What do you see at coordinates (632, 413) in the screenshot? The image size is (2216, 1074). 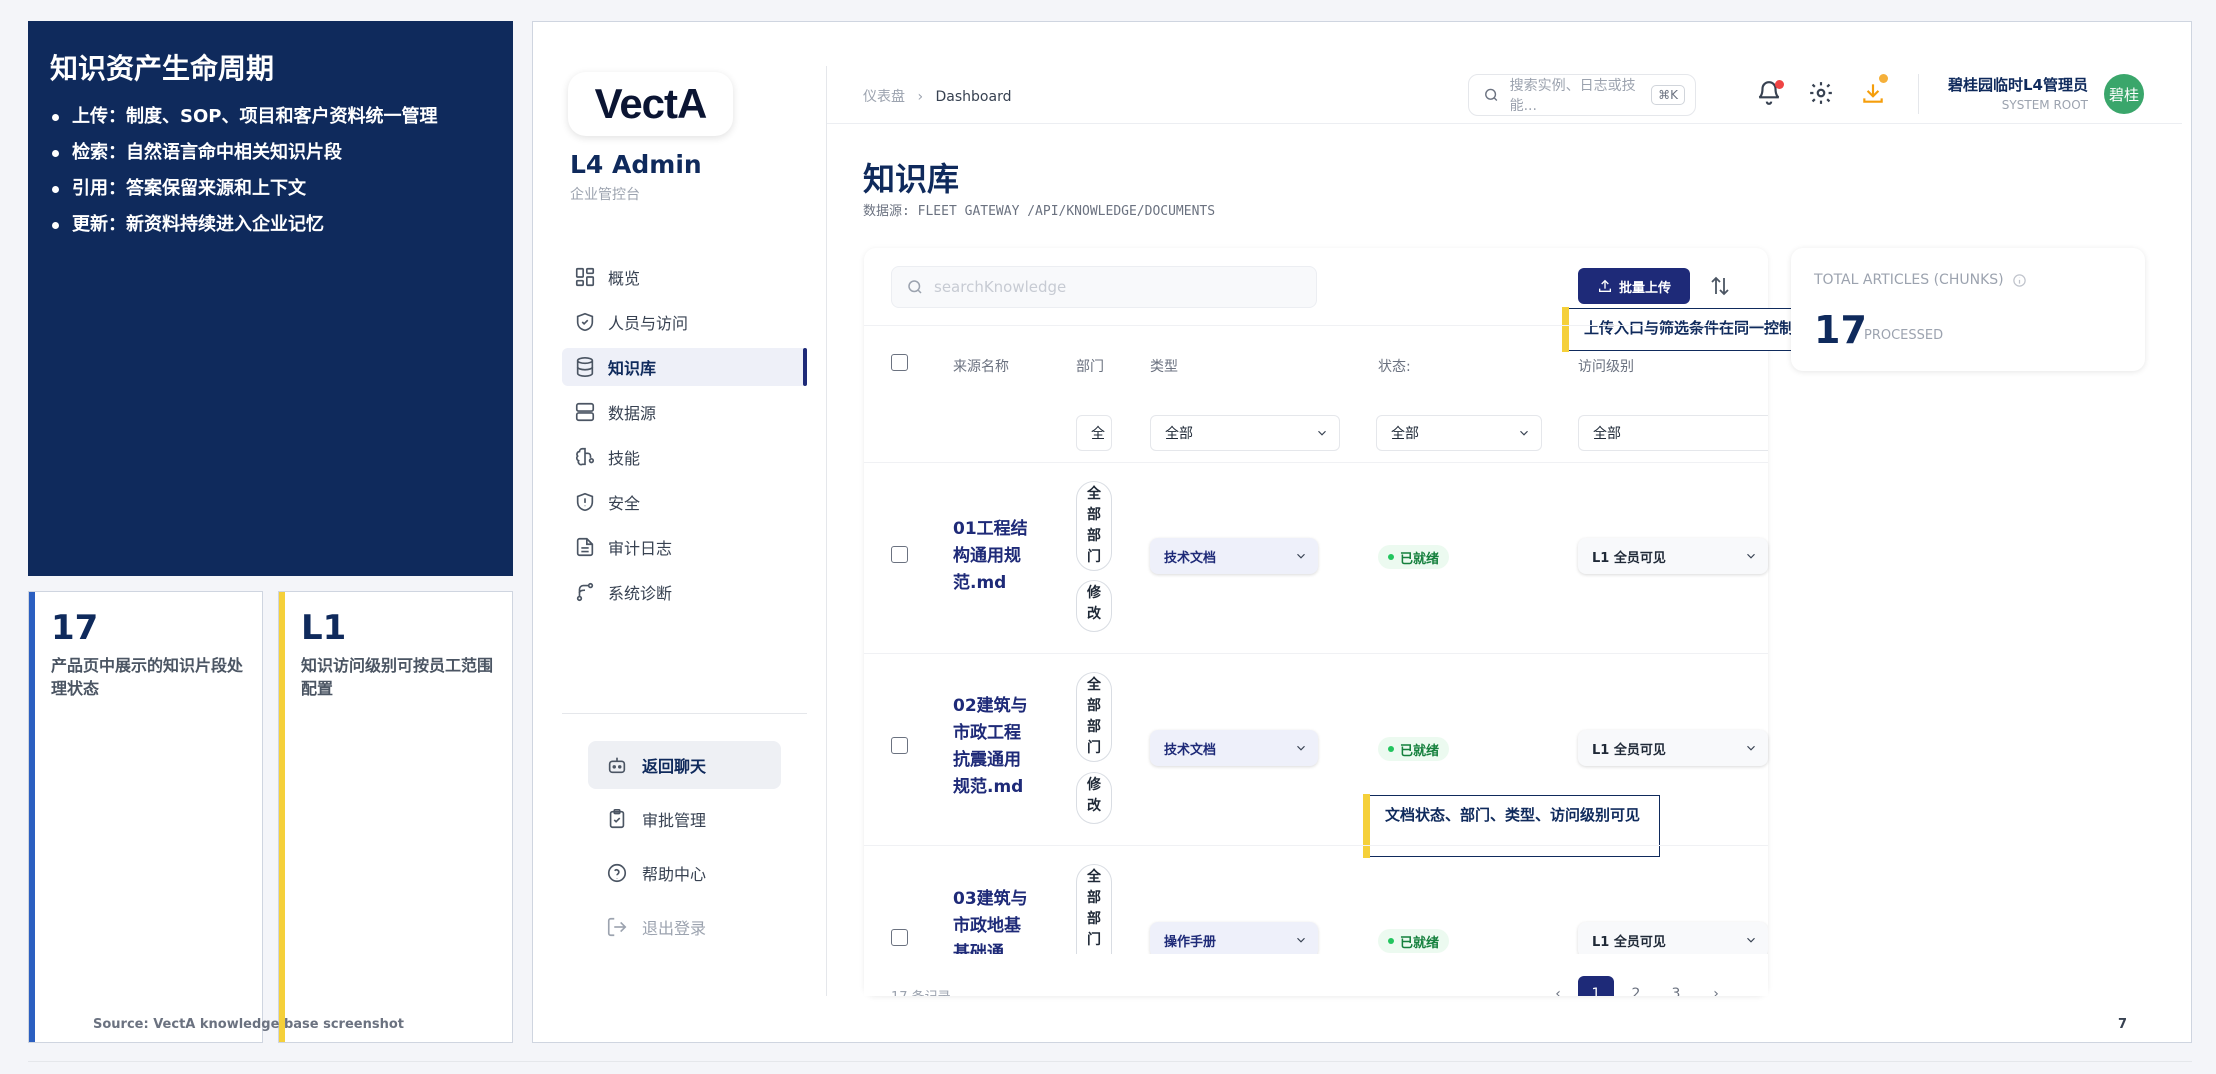 I see `sidebar-item-label: 数据源` at bounding box center [632, 413].